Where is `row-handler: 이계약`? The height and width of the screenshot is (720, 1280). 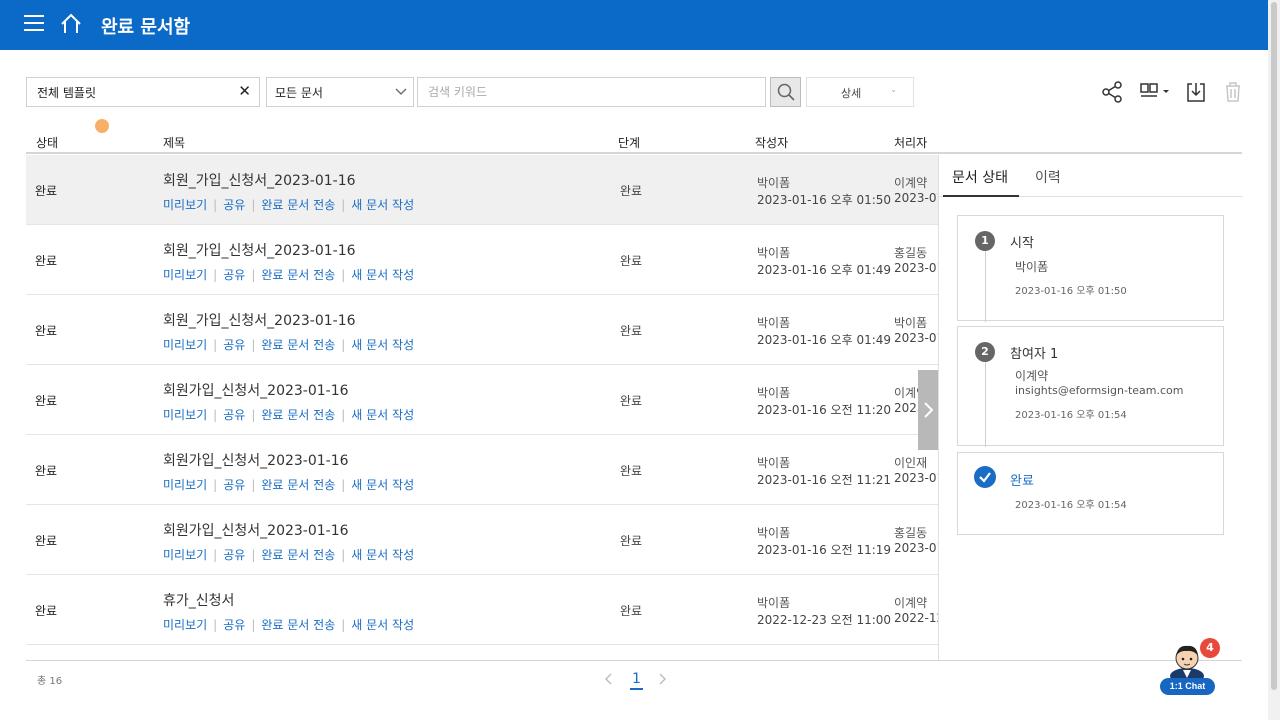 row-handler: 이계약 is located at coordinates (911, 183).